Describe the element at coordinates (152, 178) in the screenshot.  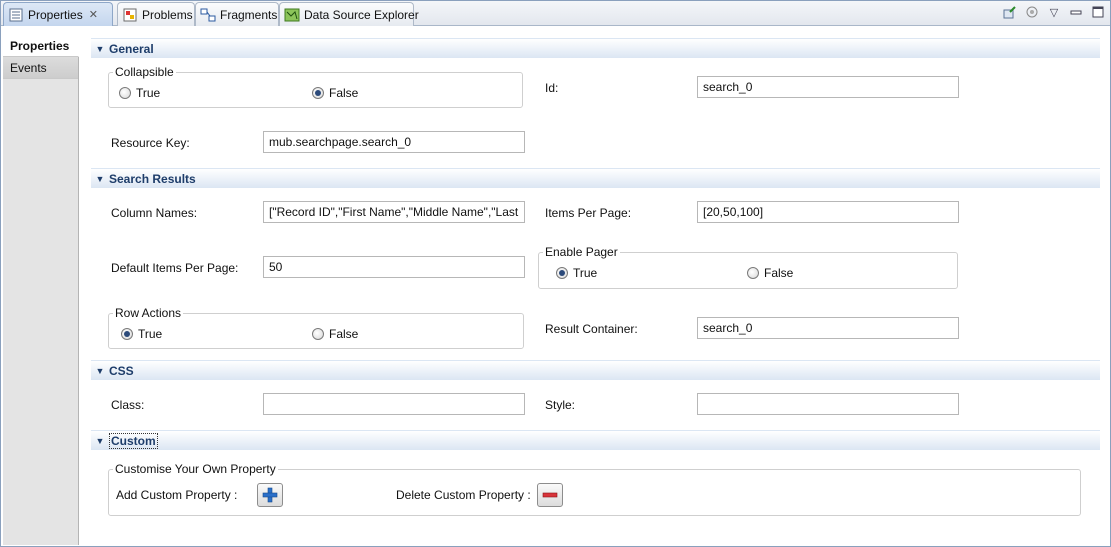
I see `section-title: Search Results` at that location.